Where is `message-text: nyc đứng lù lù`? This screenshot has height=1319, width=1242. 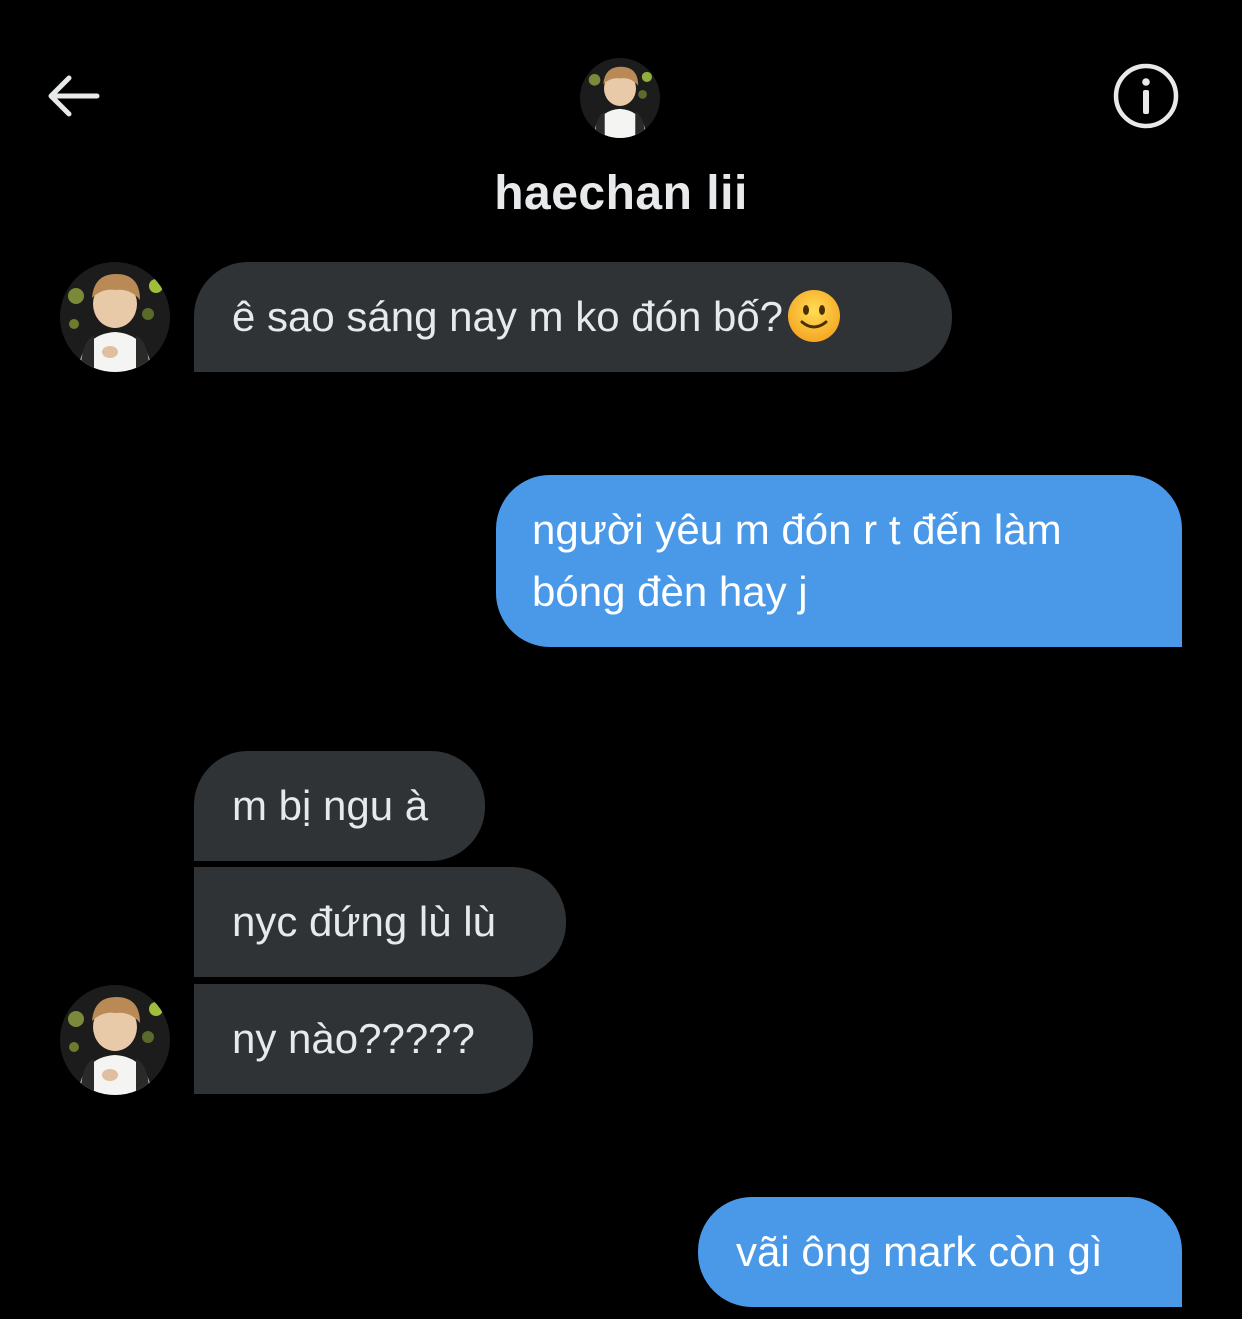
message-text: nyc đứng lù lù is located at coordinates (364, 921).